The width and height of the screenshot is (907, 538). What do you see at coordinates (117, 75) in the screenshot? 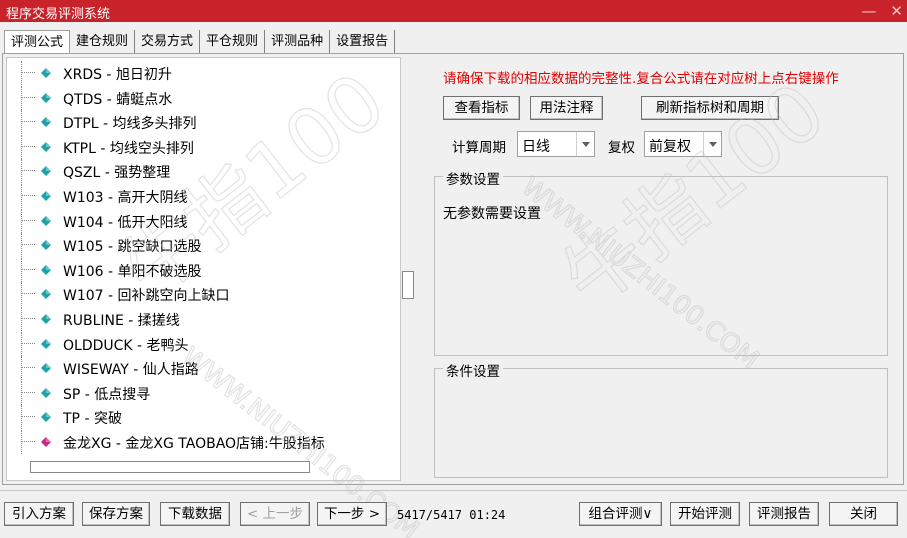
I see `tree-item-label: XRDS - 旭日初升` at bounding box center [117, 75].